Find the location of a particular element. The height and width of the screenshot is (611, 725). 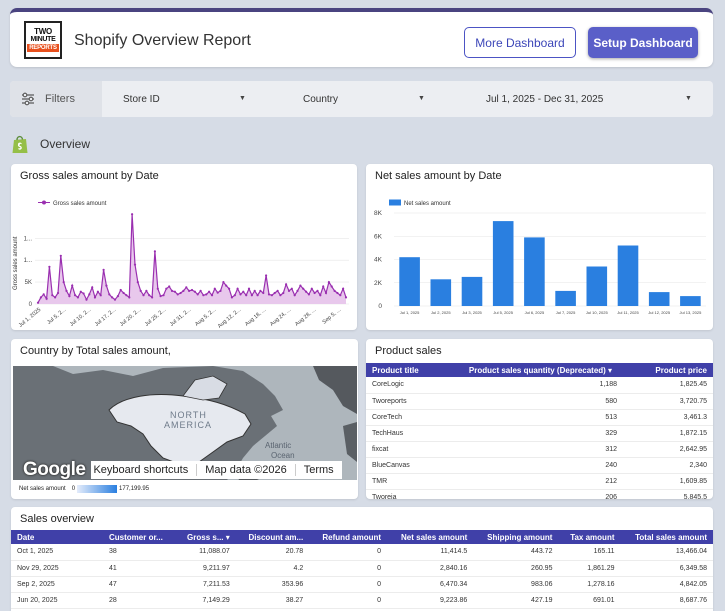

table-row: BlueCanvas 240 2,340 is located at coordinates (539, 465).